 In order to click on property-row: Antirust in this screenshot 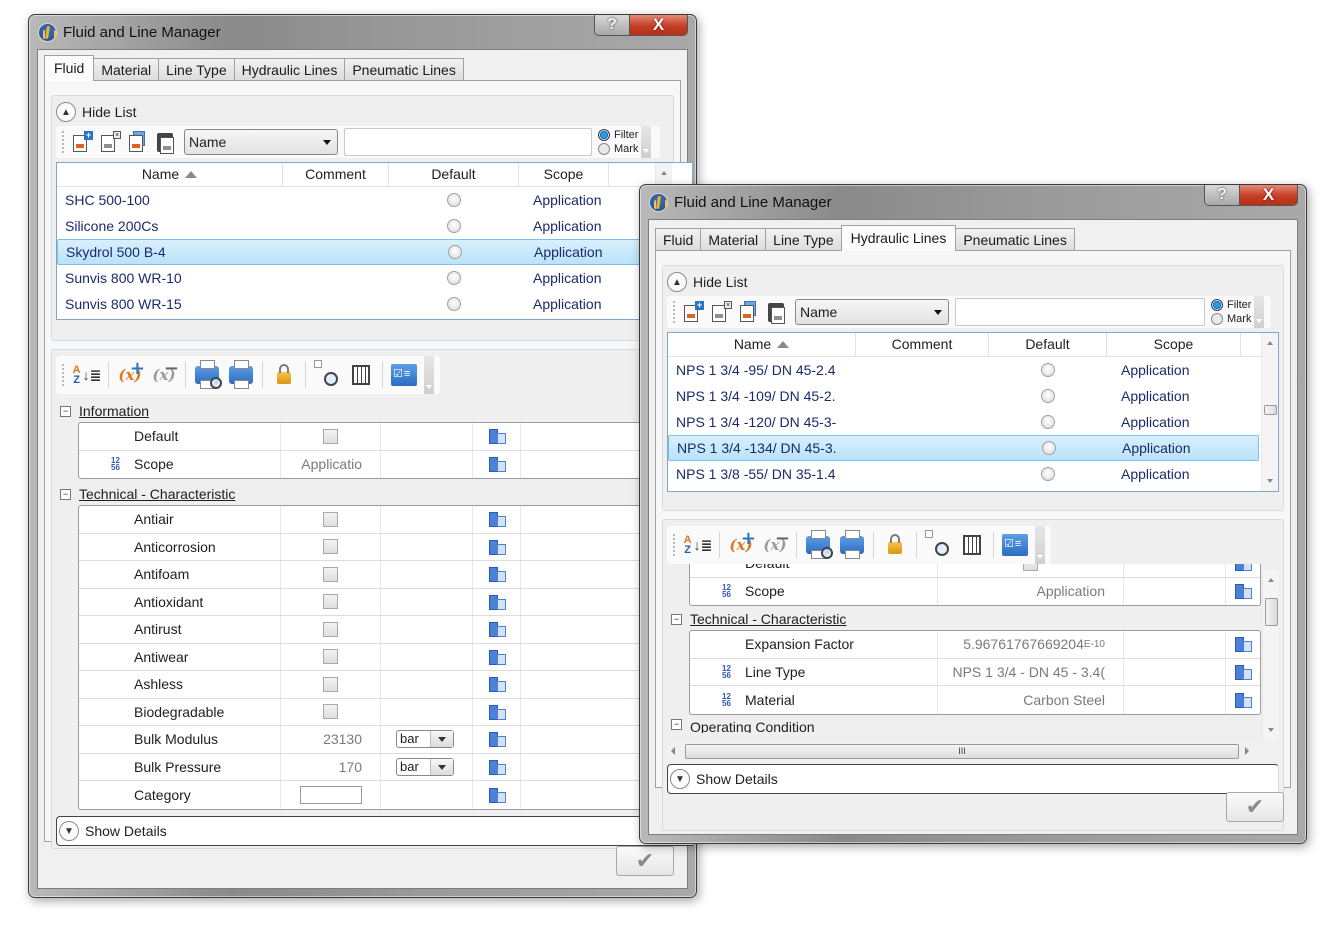, I will do `click(385, 630)`.